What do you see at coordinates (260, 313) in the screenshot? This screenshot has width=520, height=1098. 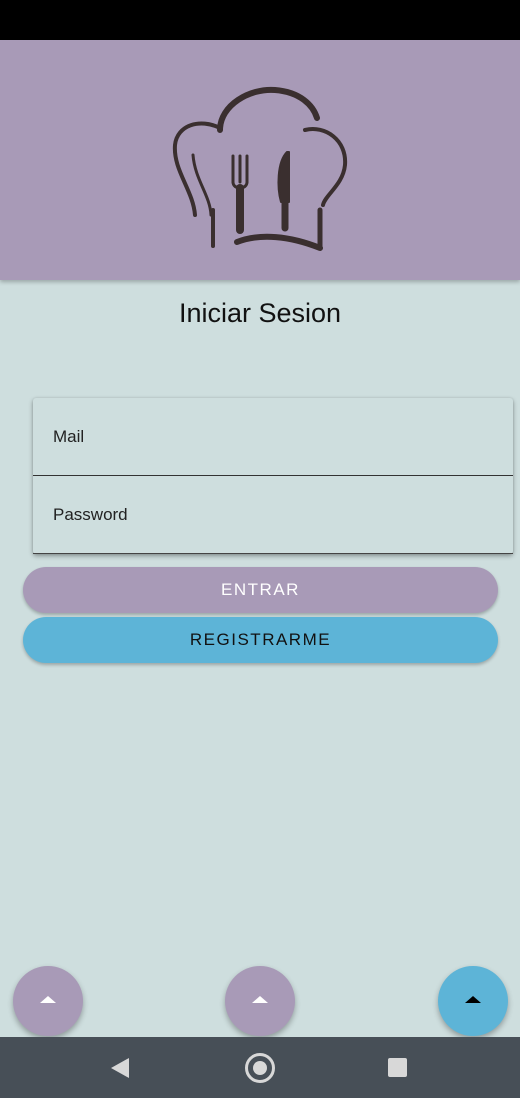 I see `page-title: Iniciar Sesion` at bounding box center [260, 313].